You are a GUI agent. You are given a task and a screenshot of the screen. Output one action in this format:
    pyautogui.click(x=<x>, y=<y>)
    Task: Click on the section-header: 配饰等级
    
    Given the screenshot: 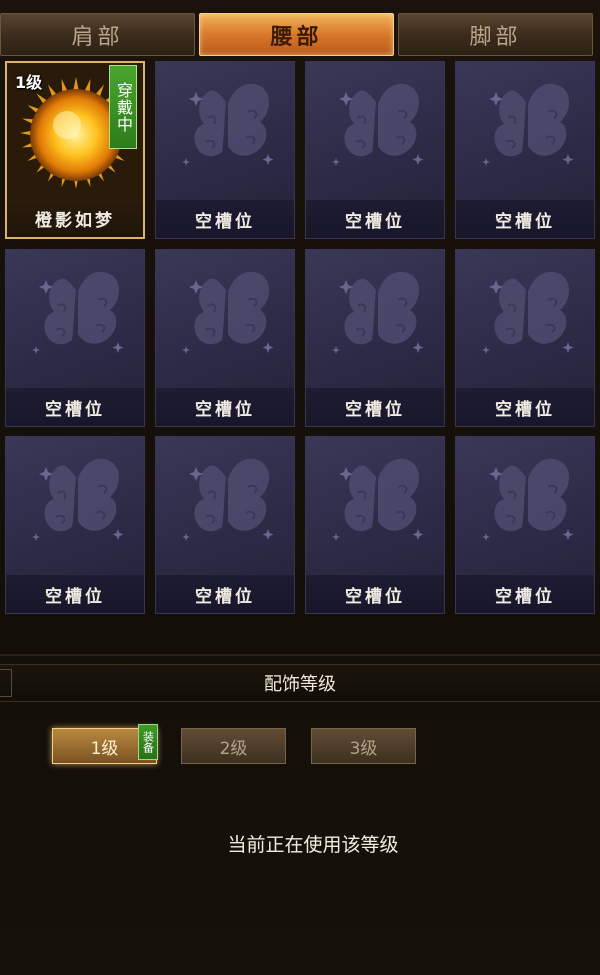 What is the action you would take?
    pyautogui.click(x=300, y=683)
    